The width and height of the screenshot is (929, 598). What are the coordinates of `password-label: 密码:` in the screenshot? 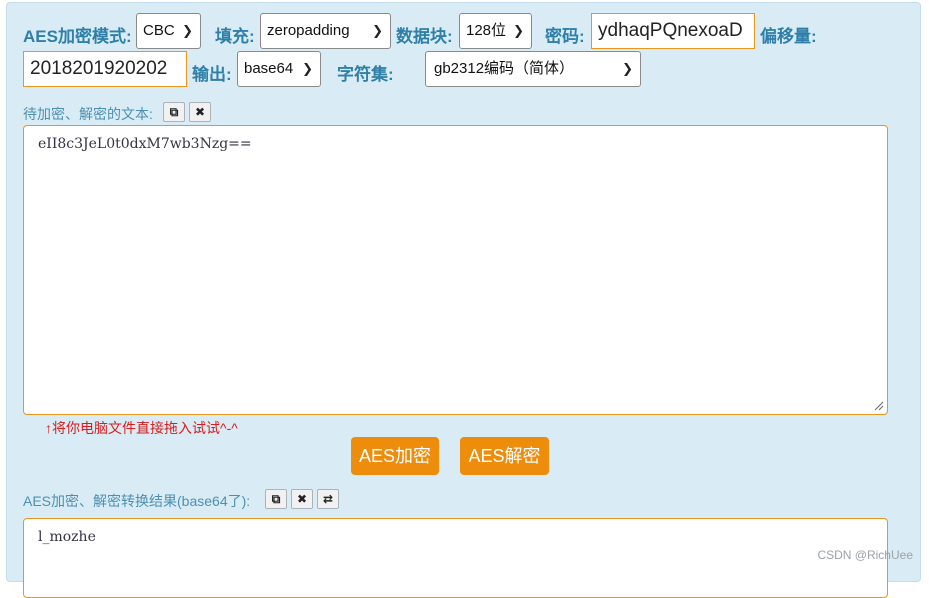 It's located at (565, 36).